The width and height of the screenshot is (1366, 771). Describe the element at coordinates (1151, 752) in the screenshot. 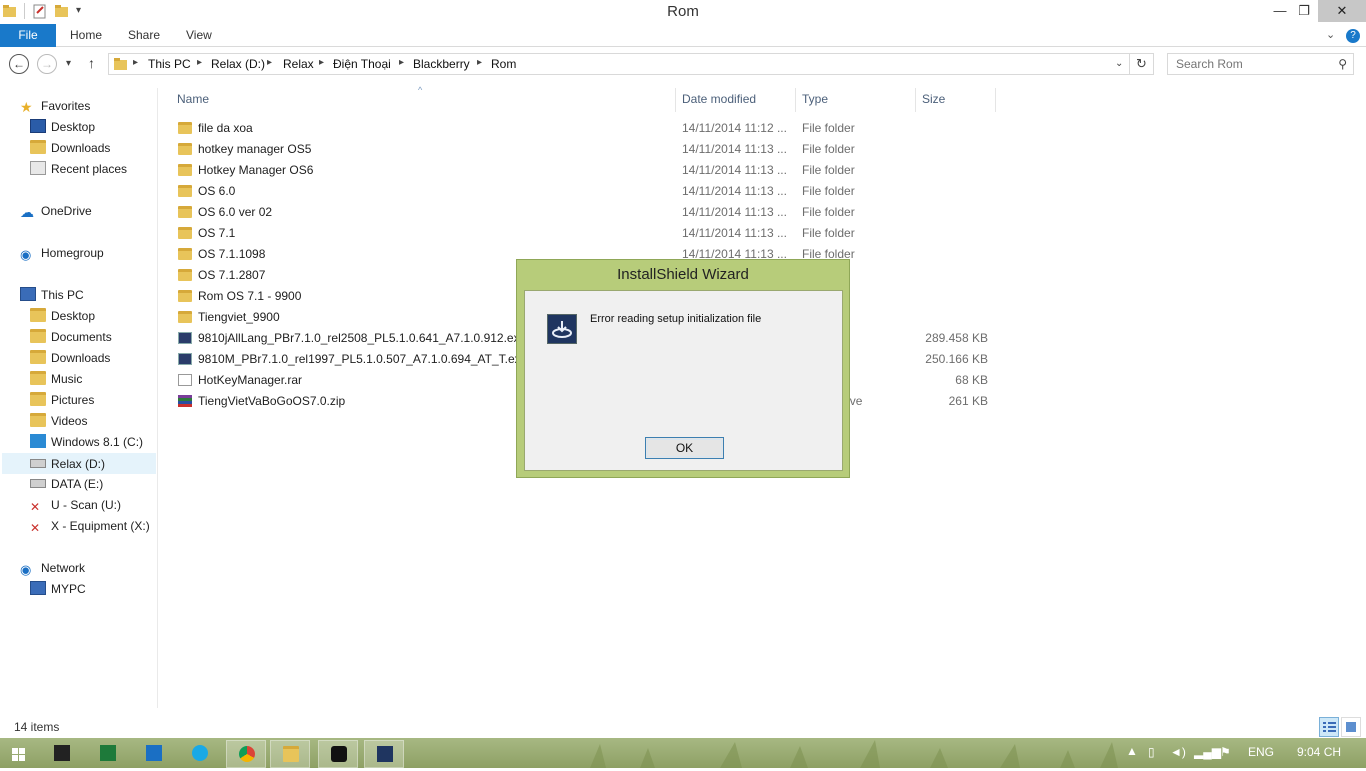

I see `device-icon: ▯` at that location.